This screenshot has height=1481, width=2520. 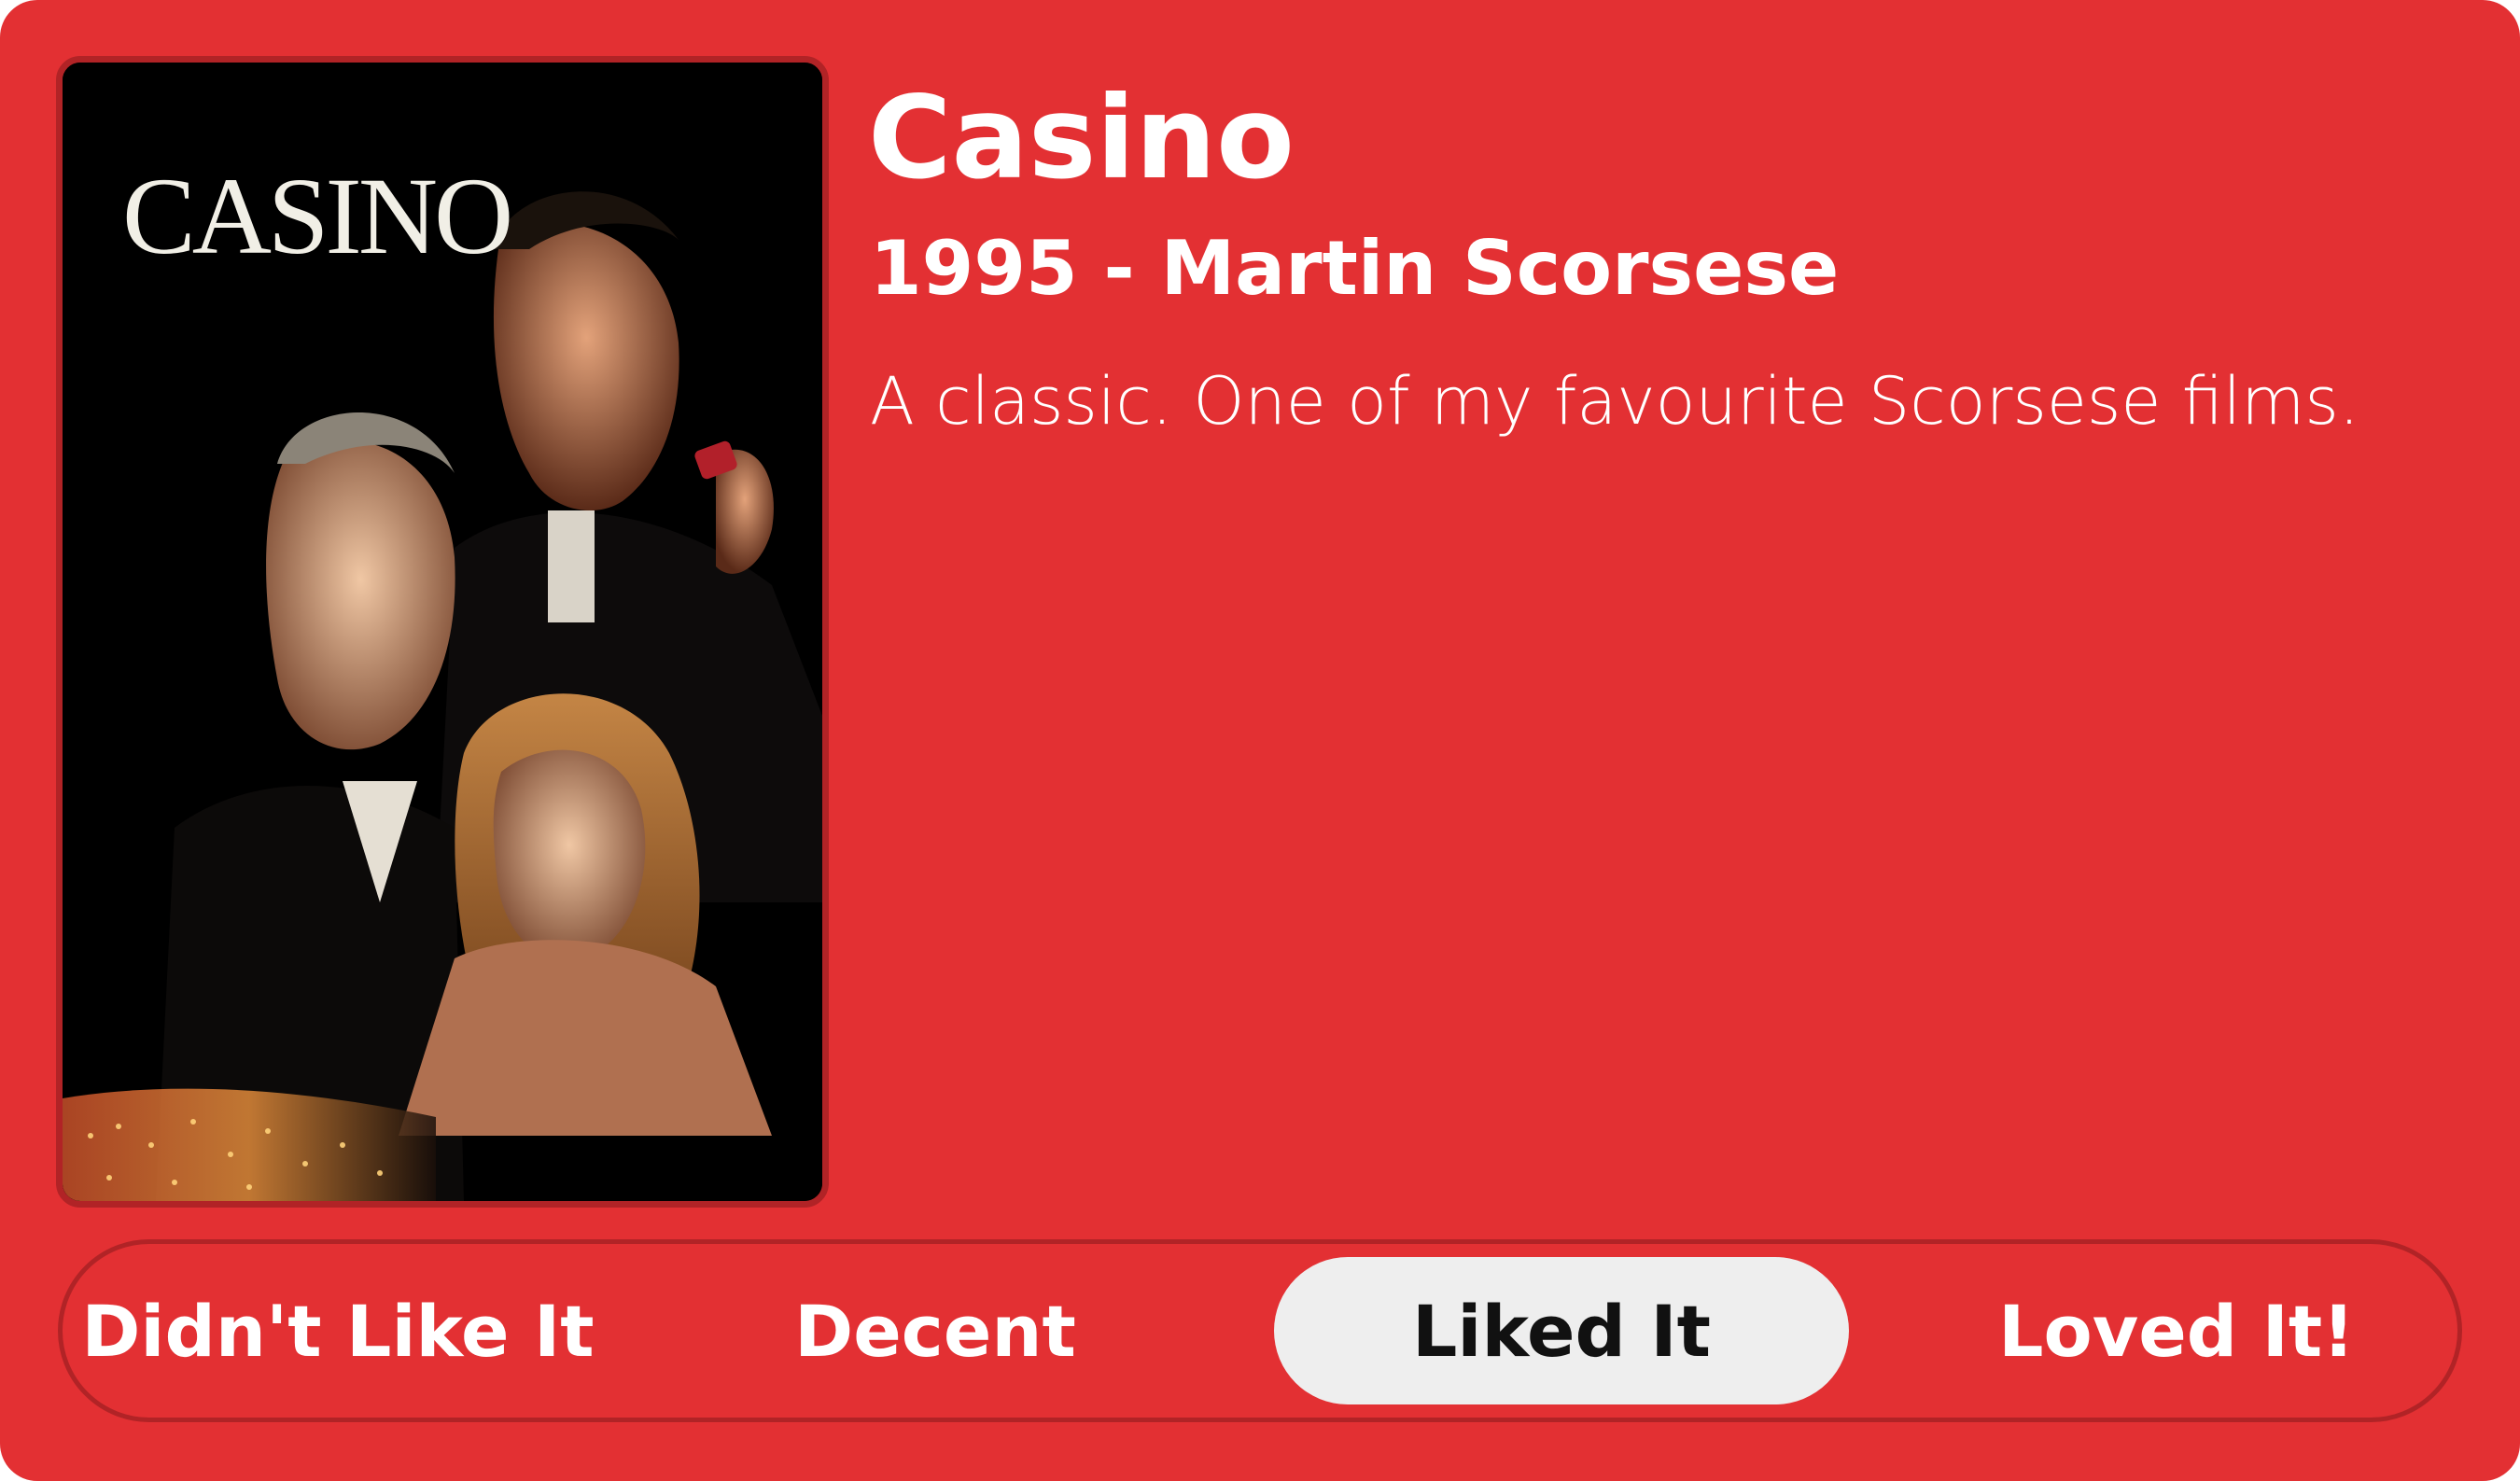 What do you see at coordinates (1561, 1330) in the screenshot?
I see `rating-option-liked-it: Liked It` at bounding box center [1561, 1330].